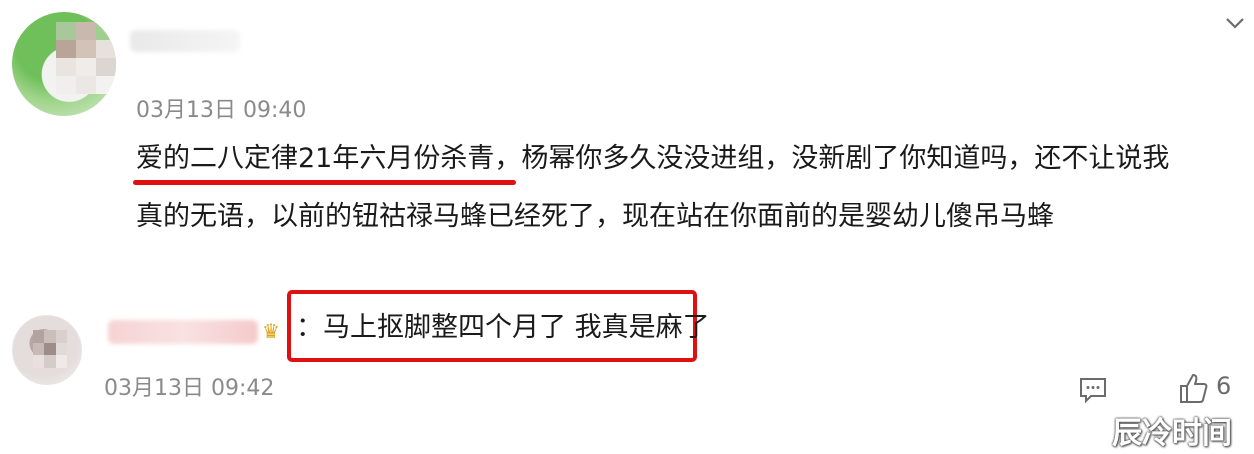 The width and height of the screenshot is (1254, 454). Describe the element at coordinates (1224, 386) in the screenshot. I see `like-count: 6` at that location.